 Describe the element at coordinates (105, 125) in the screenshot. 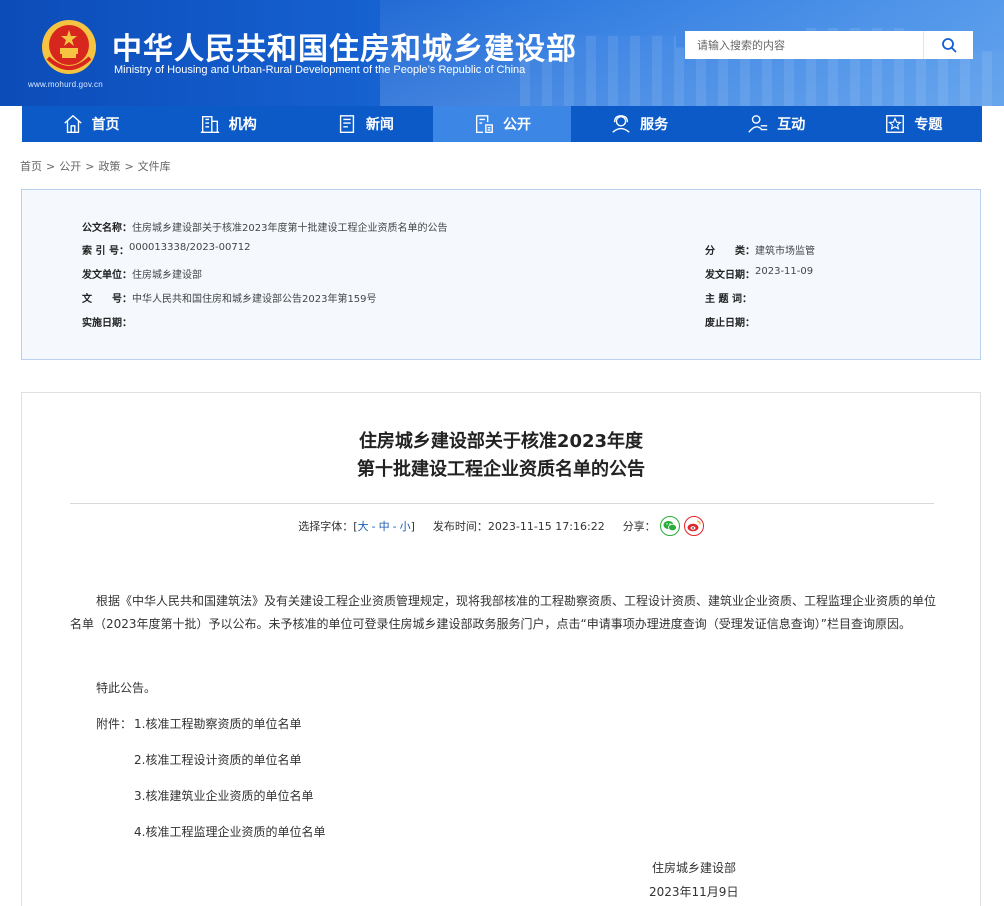

I see `nav-item-label: 首页` at that location.